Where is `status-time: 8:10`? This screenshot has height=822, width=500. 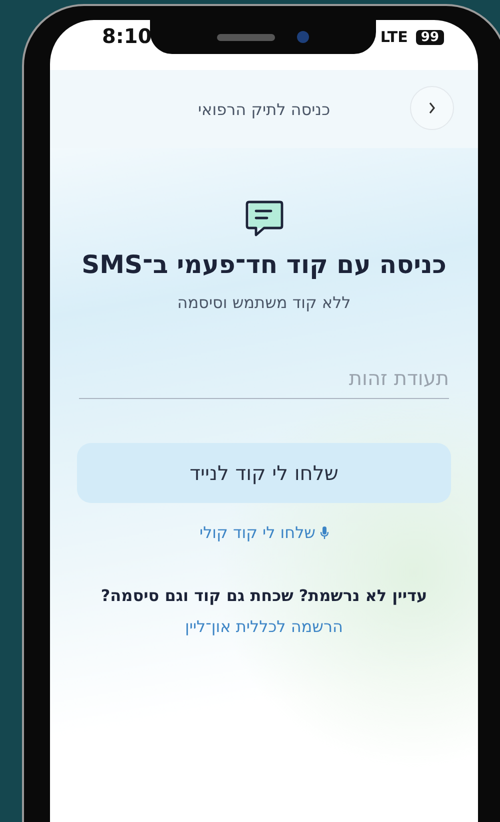
status-time: 8:10 is located at coordinates (127, 36).